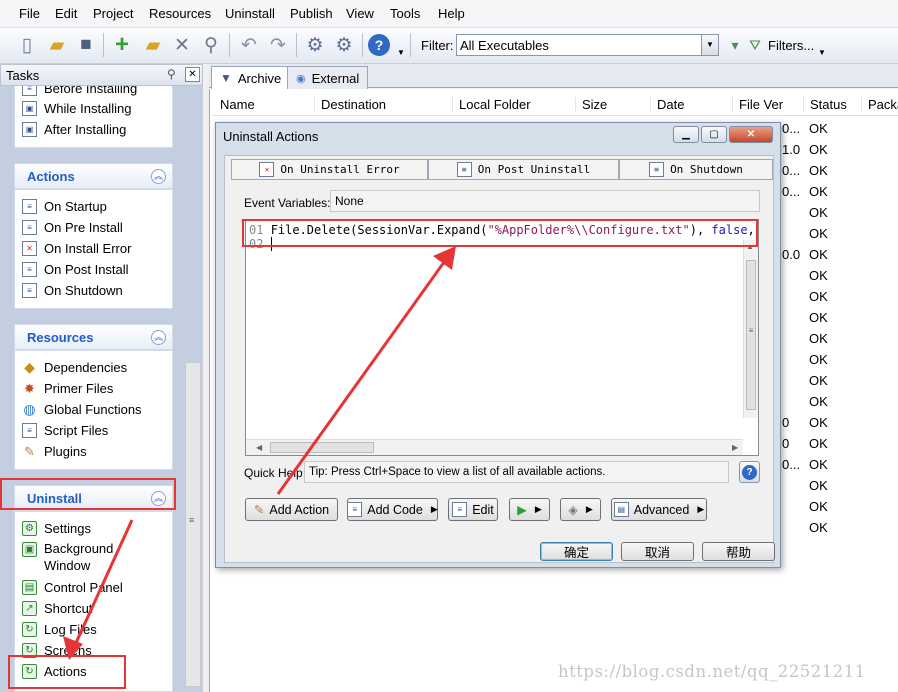  What do you see at coordinates (712, 671) in the screenshot?
I see `watermark: https://blog.csdn.net/qq_22521211` at bounding box center [712, 671].